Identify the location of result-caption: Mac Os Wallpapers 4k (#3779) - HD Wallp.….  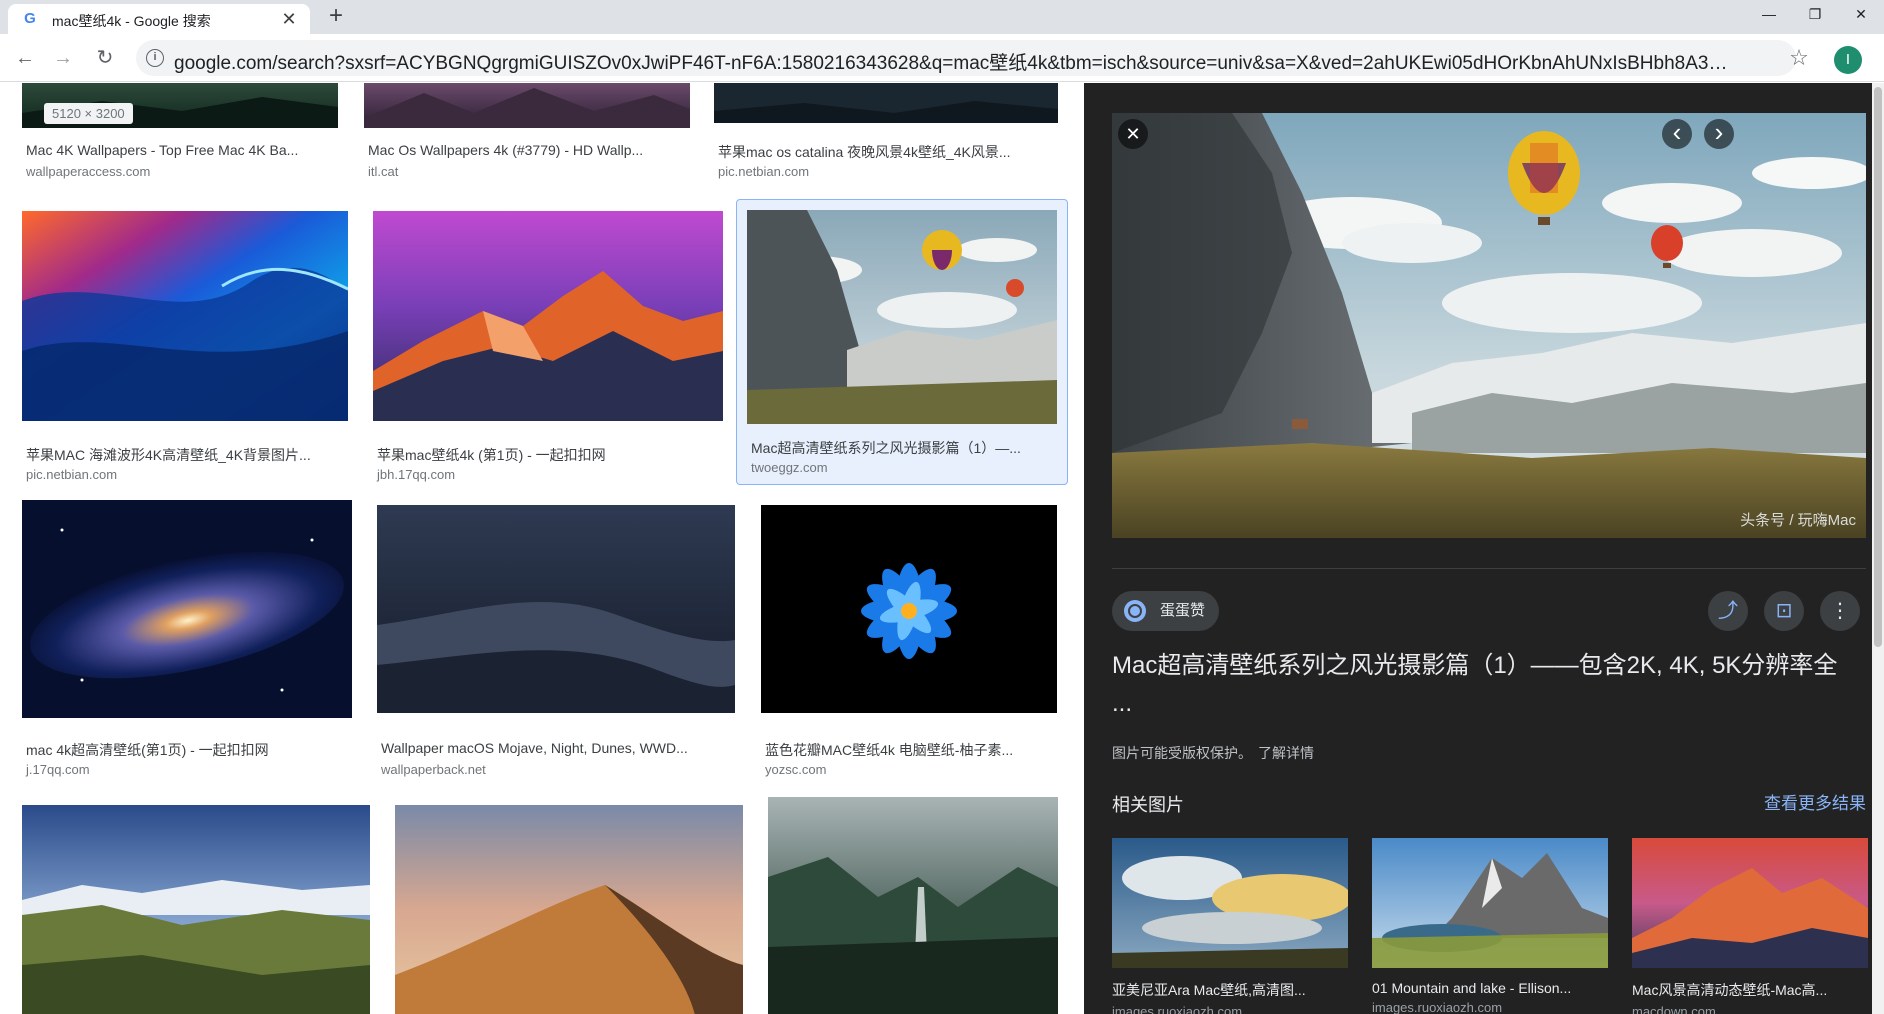
(527, 150).